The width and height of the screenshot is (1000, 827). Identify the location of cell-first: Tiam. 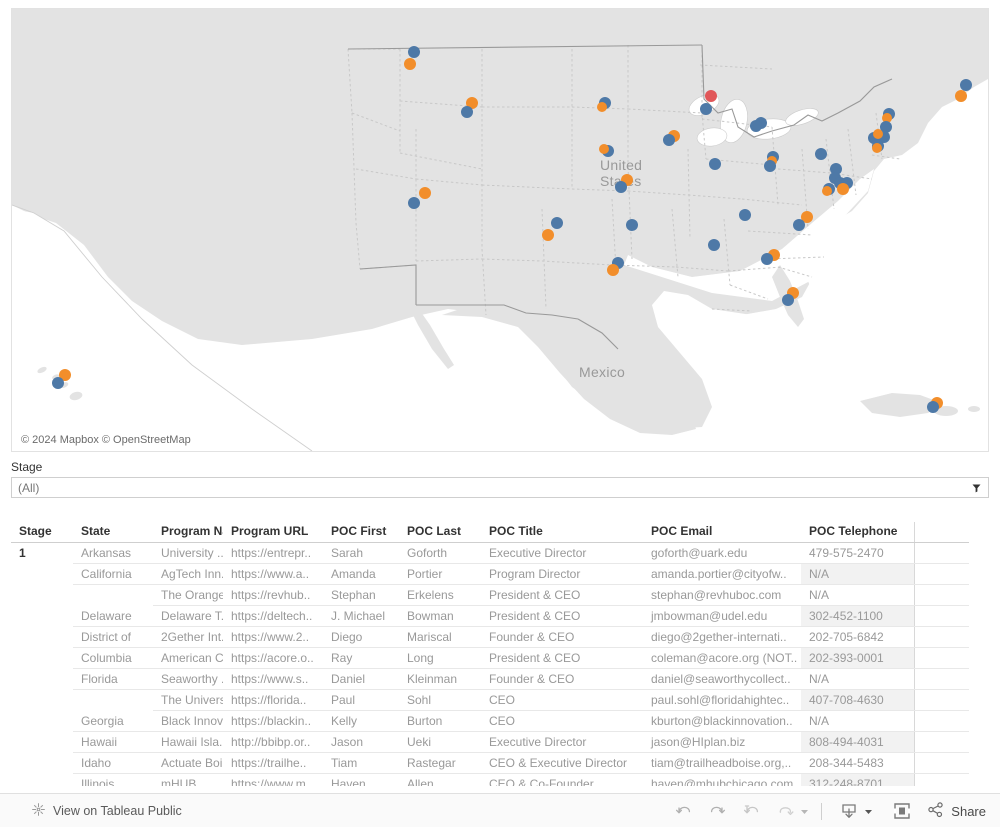
(361, 763).